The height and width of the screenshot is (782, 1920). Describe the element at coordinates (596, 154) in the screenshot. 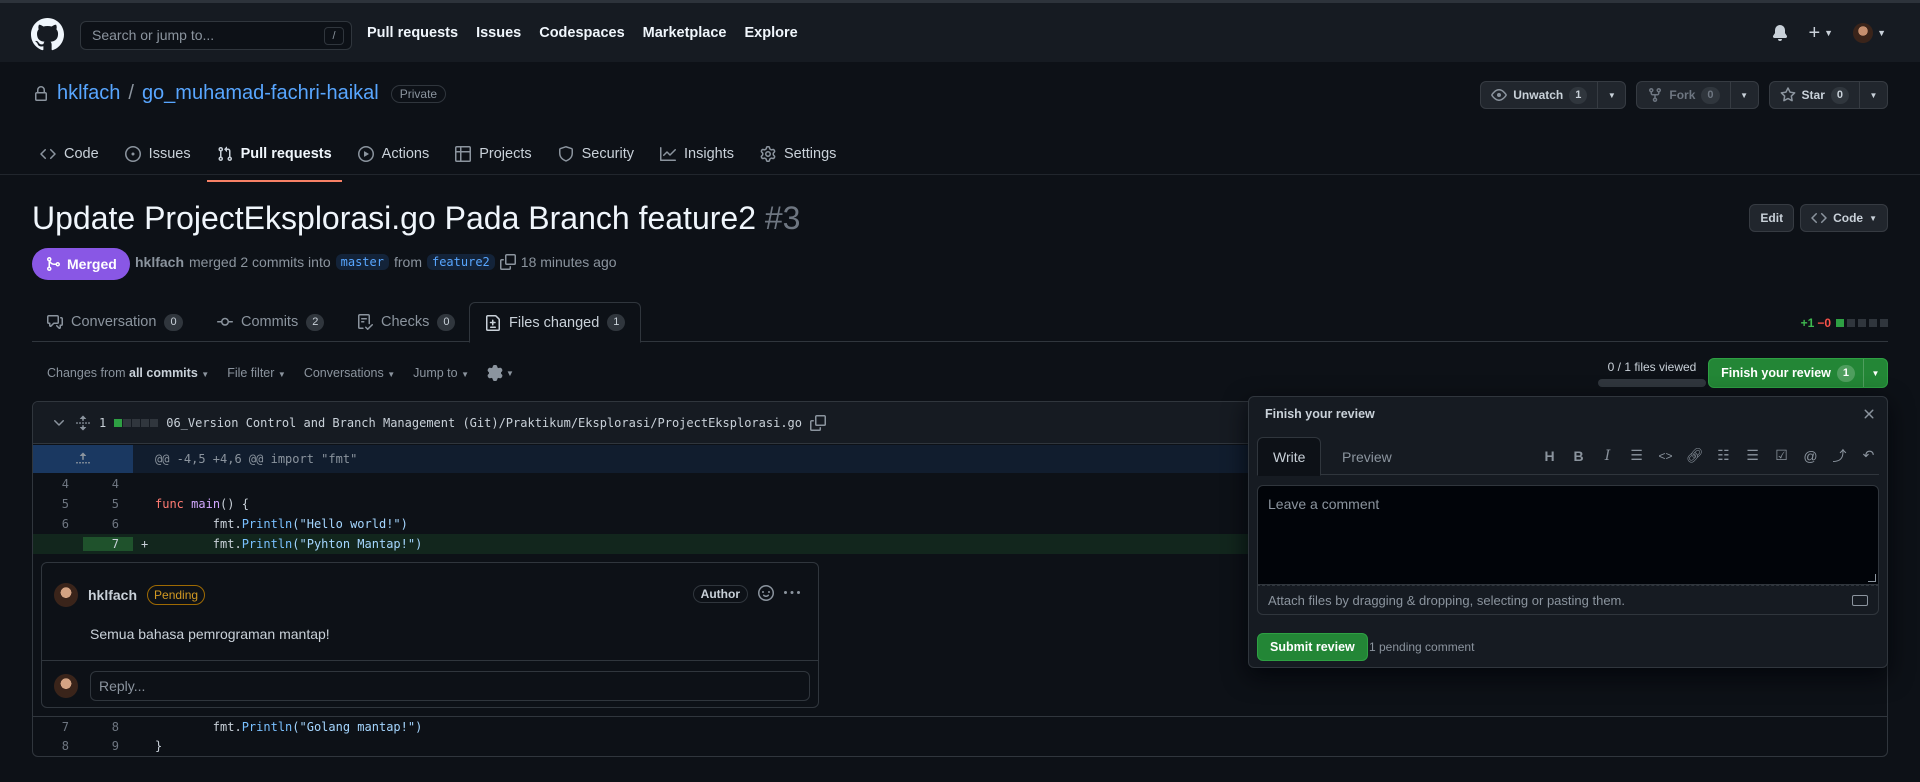

I see `tab-security: Security` at that location.